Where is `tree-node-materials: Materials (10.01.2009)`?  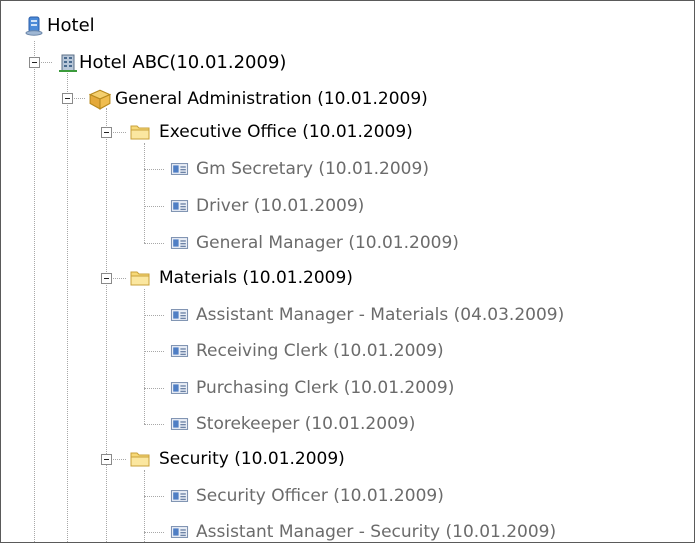
tree-node-materials: Materials (10.01.2009) is located at coordinates (239, 278).